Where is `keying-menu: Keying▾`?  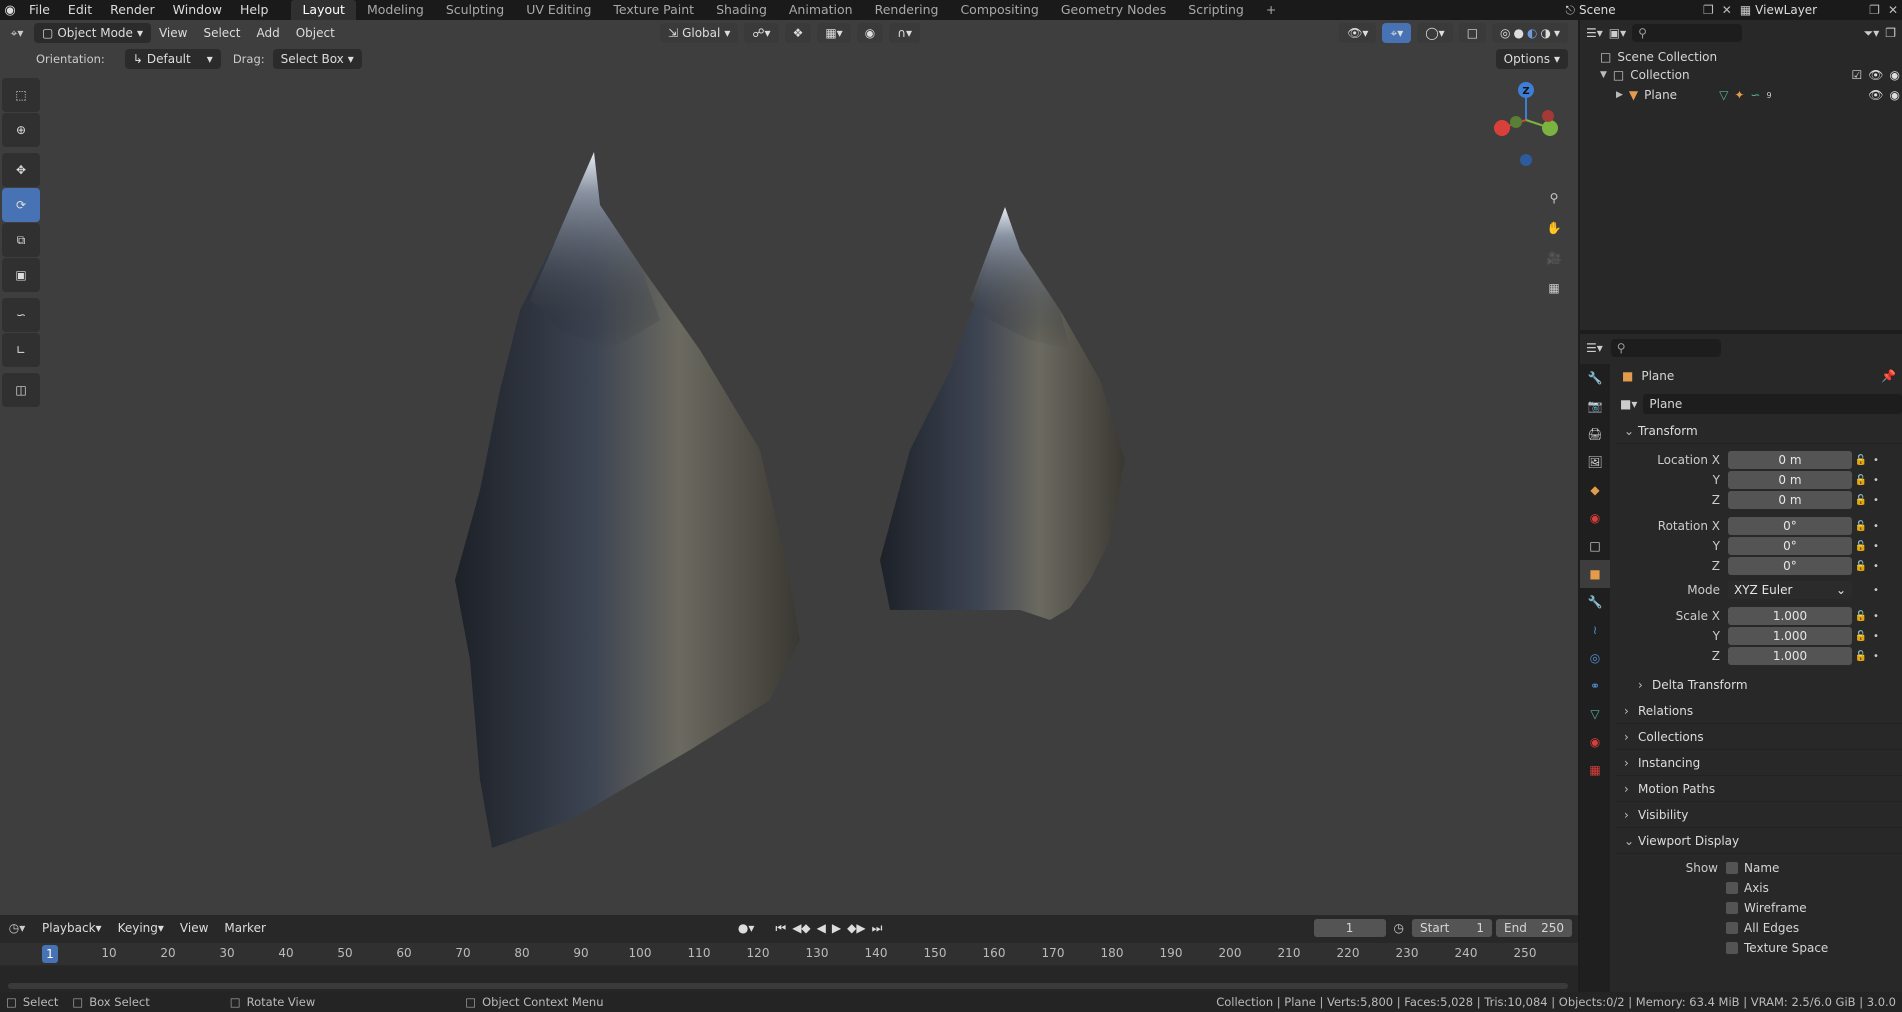 keying-menu: Keying▾ is located at coordinates (141, 928).